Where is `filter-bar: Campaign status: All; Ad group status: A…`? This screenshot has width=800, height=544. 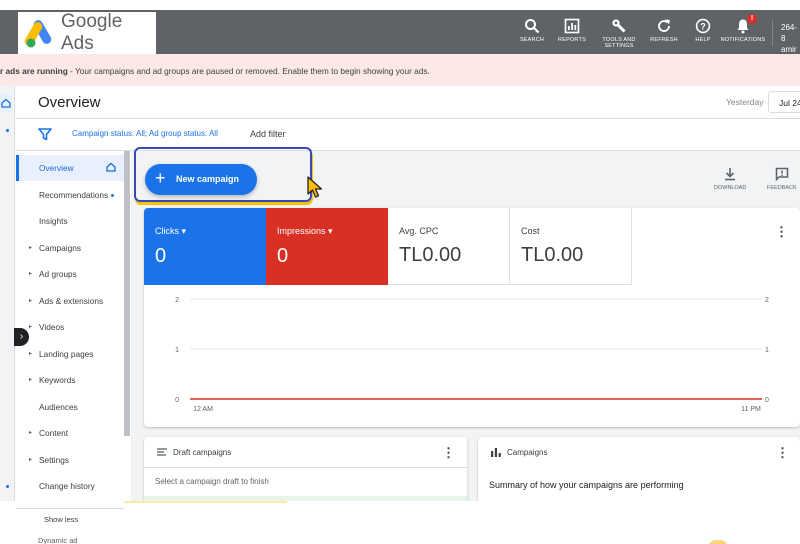 filter-bar: Campaign status: All; Ad group status: A… is located at coordinates (408, 135).